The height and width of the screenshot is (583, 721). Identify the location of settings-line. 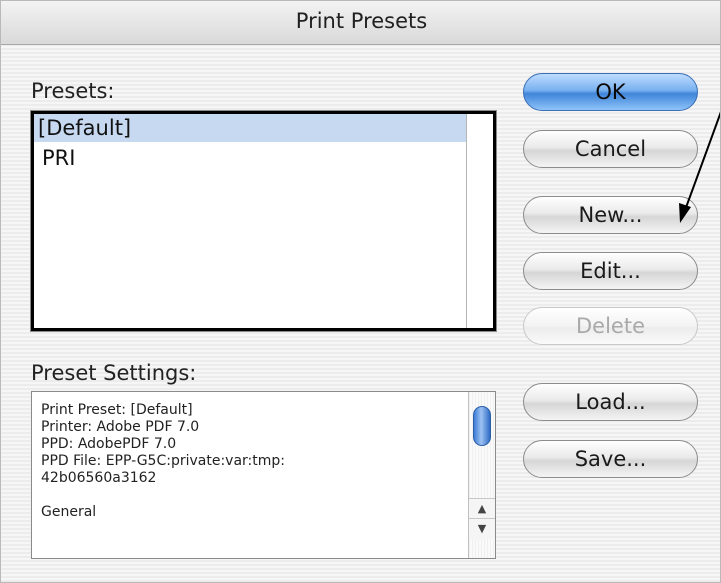
(251, 495).